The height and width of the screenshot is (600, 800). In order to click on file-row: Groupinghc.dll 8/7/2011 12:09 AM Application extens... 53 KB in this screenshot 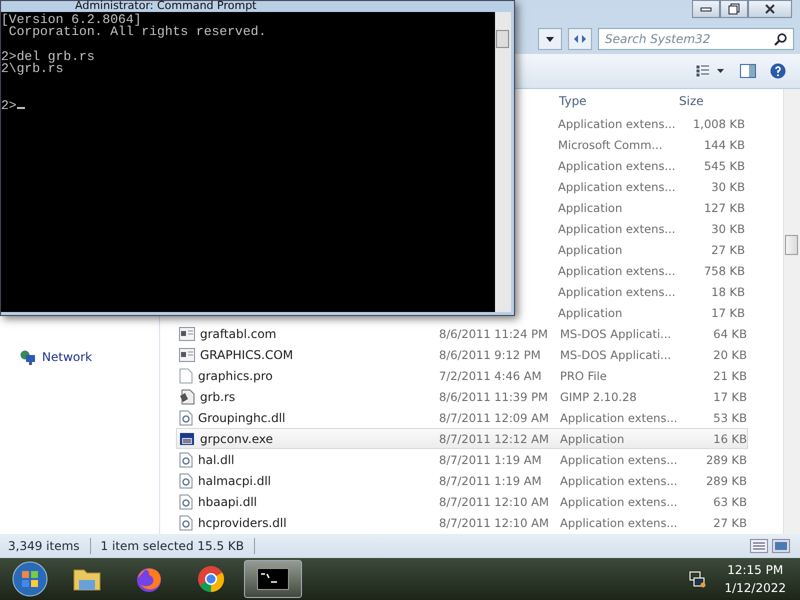, I will do `click(462, 417)`.